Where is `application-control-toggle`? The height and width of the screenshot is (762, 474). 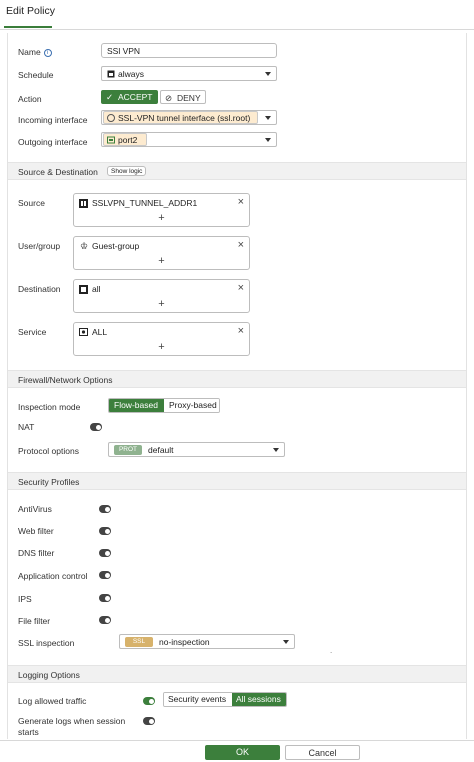
application-control-toggle is located at coordinates (105, 575).